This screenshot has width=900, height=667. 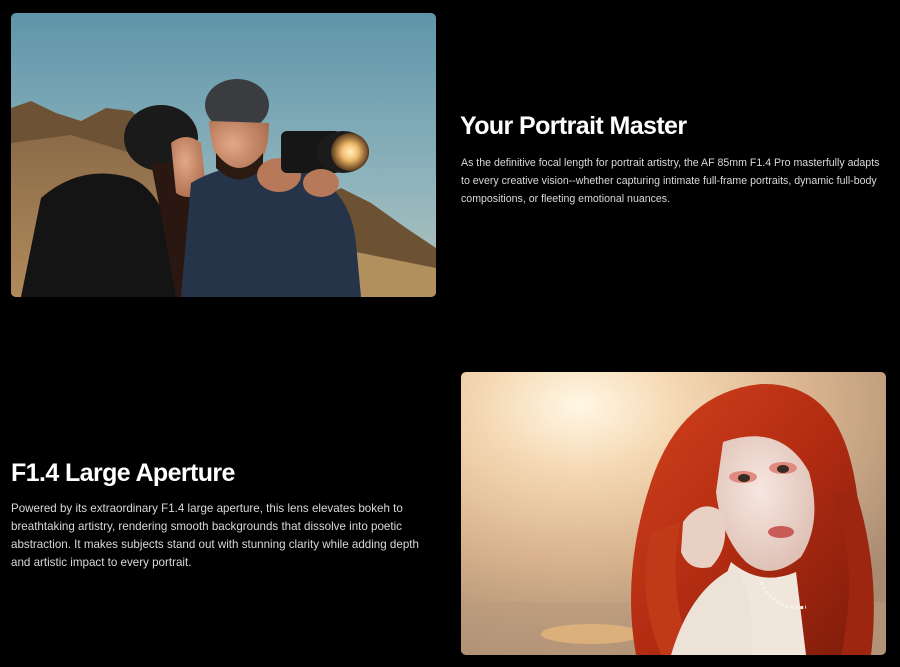 I want to click on section-title-large-aperture: F1.4 Large Aperture, so click(x=123, y=473).